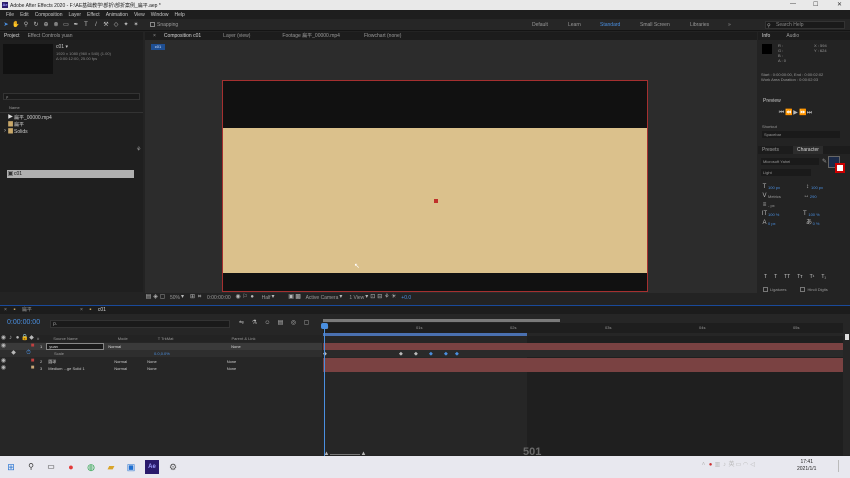  What do you see at coordinates (252, 297) in the screenshot?
I see `channel-icon: ●` at bounding box center [252, 297].